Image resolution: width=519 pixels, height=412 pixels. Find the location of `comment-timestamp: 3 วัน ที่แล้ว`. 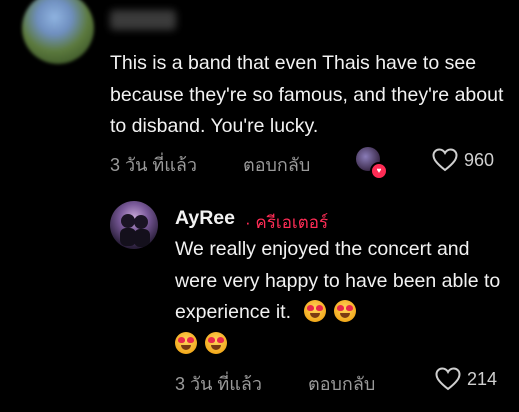

comment-timestamp: 3 วัน ที่แล้ว is located at coordinates (154, 165).